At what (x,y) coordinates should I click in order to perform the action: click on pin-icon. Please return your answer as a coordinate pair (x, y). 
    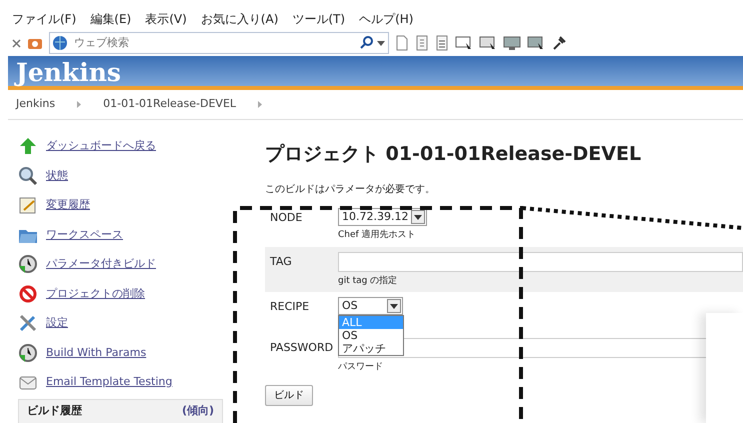
    Looking at the image, I should click on (559, 43).